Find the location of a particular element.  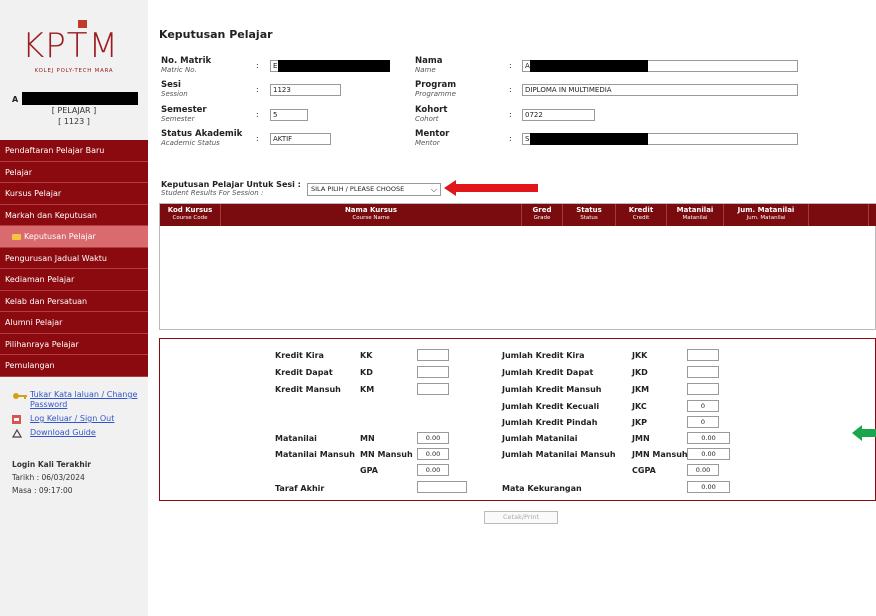

mentor-label: Mentor Mentor is located at coordinates (432, 139).